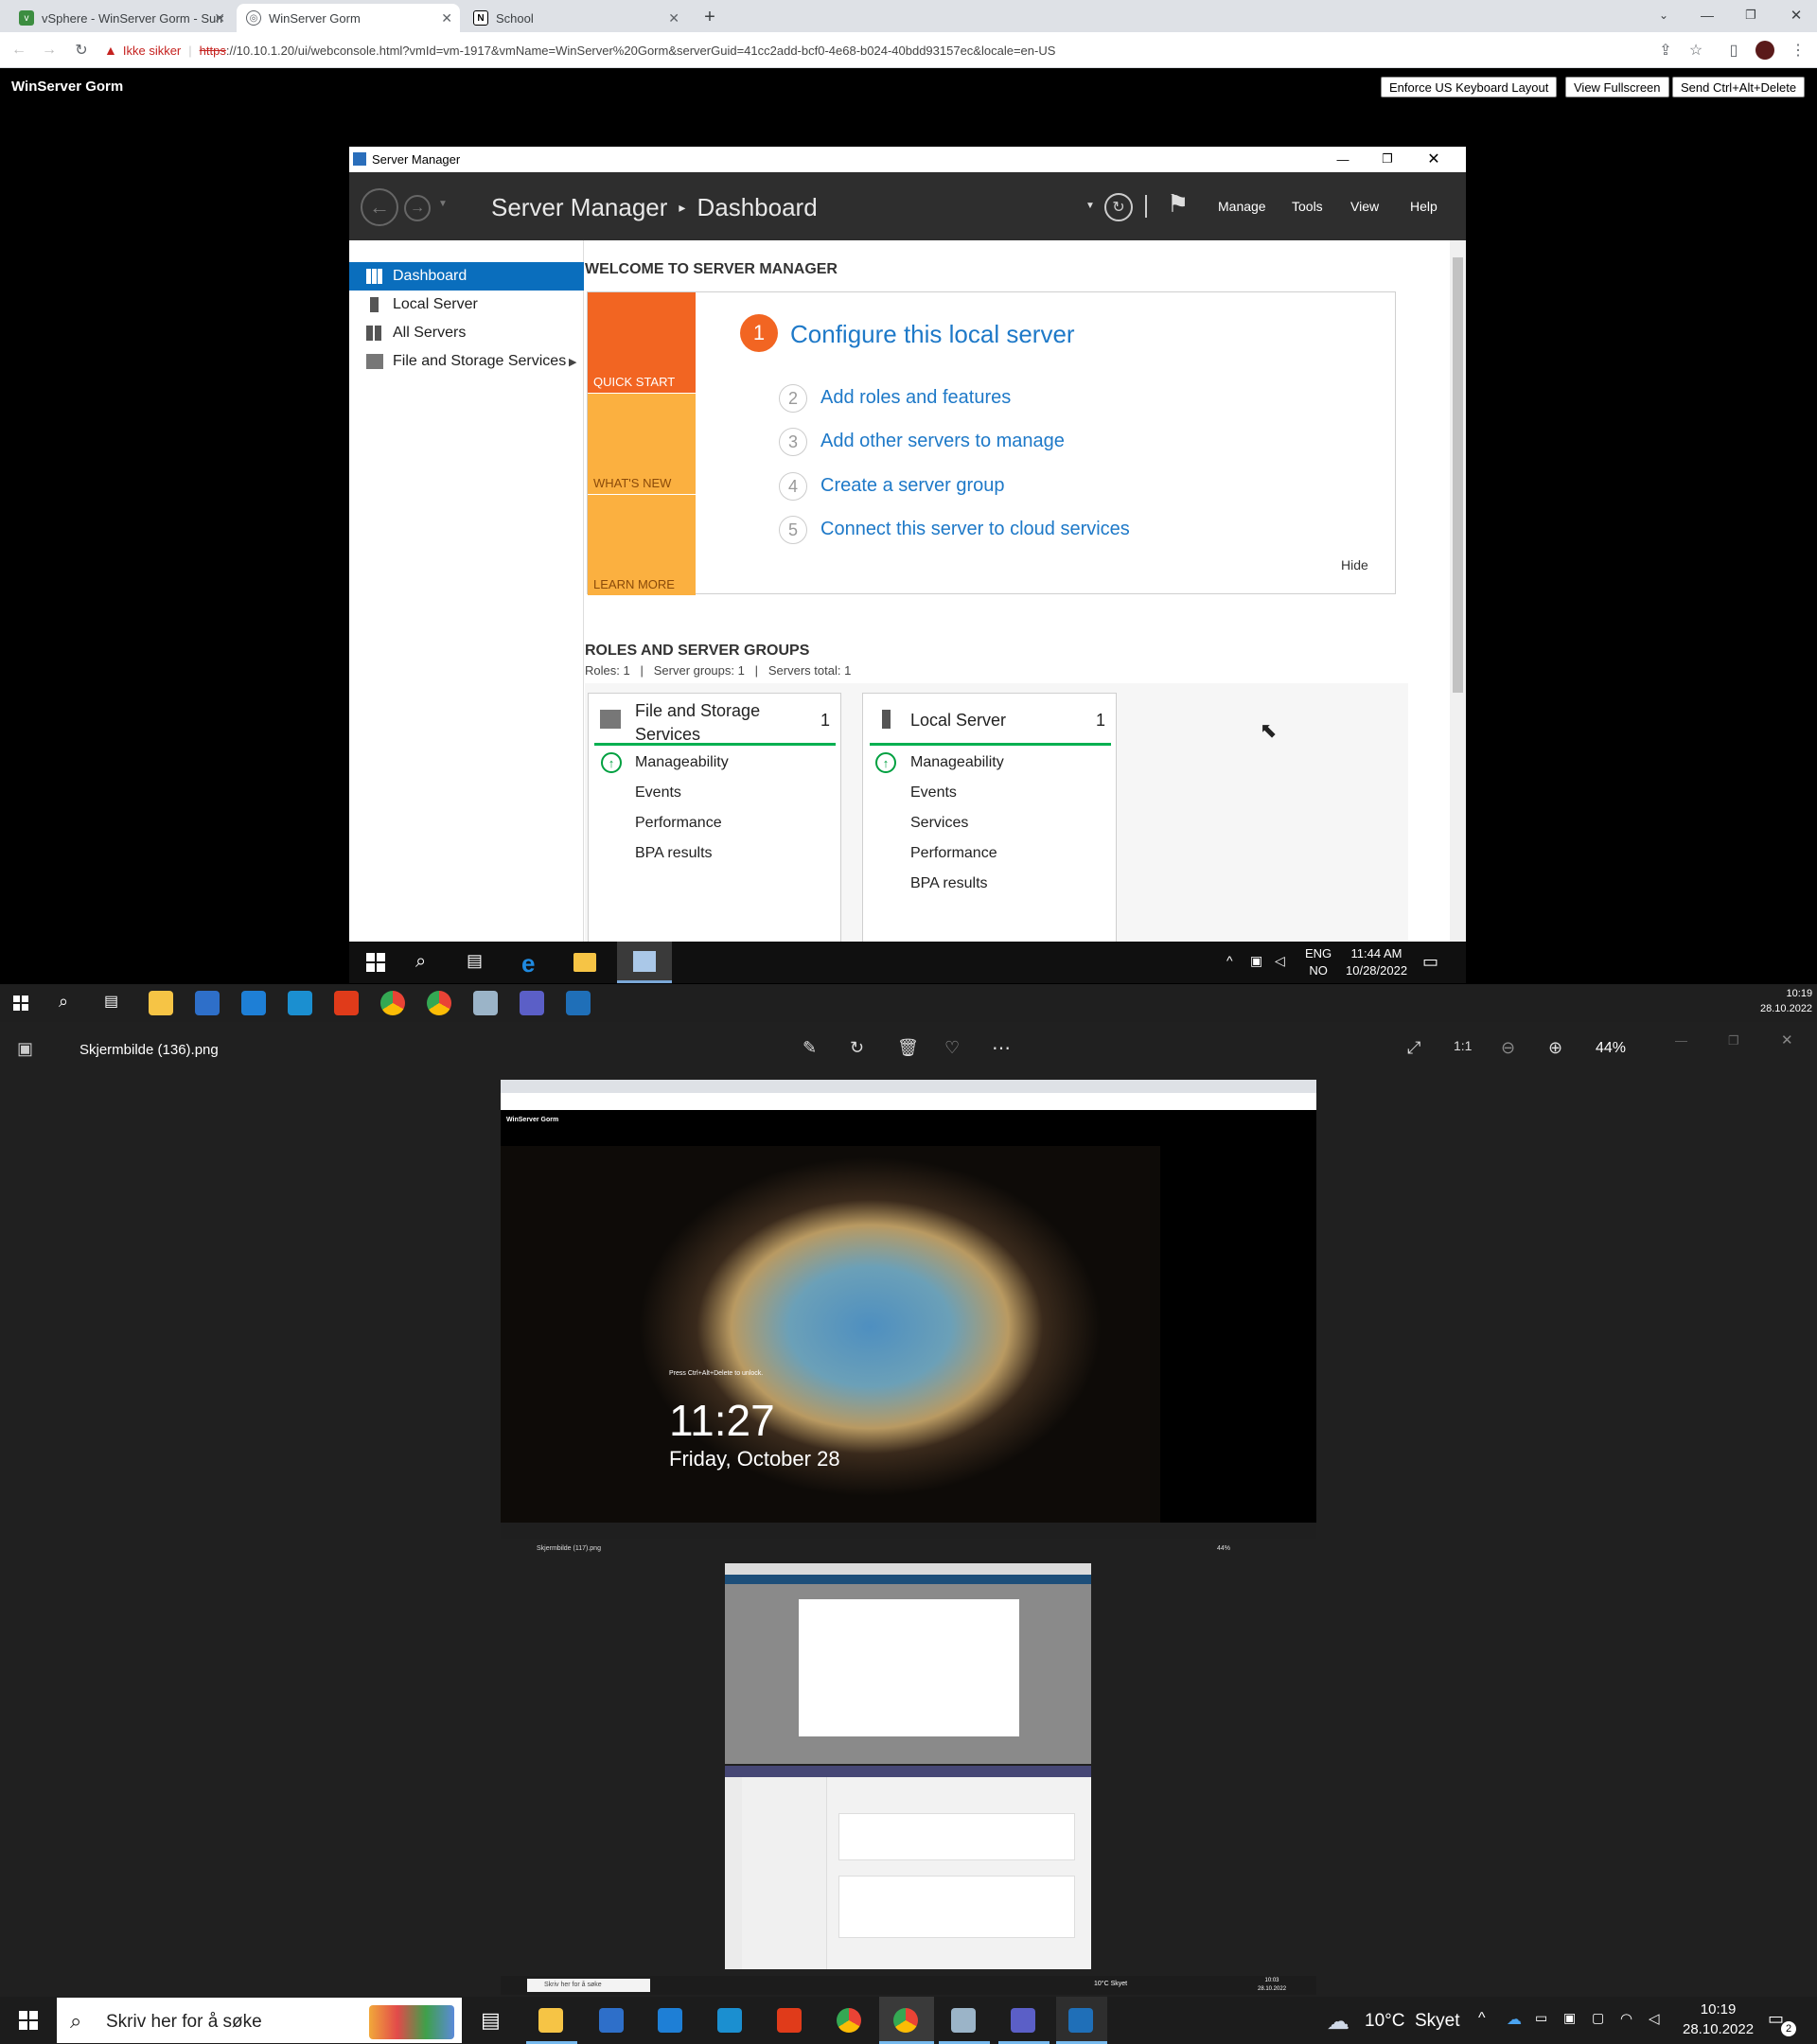 The height and width of the screenshot is (2044, 1817). Describe the element at coordinates (906, 2020) in the screenshot. I see `taskbar-chrome-profile` at that location.